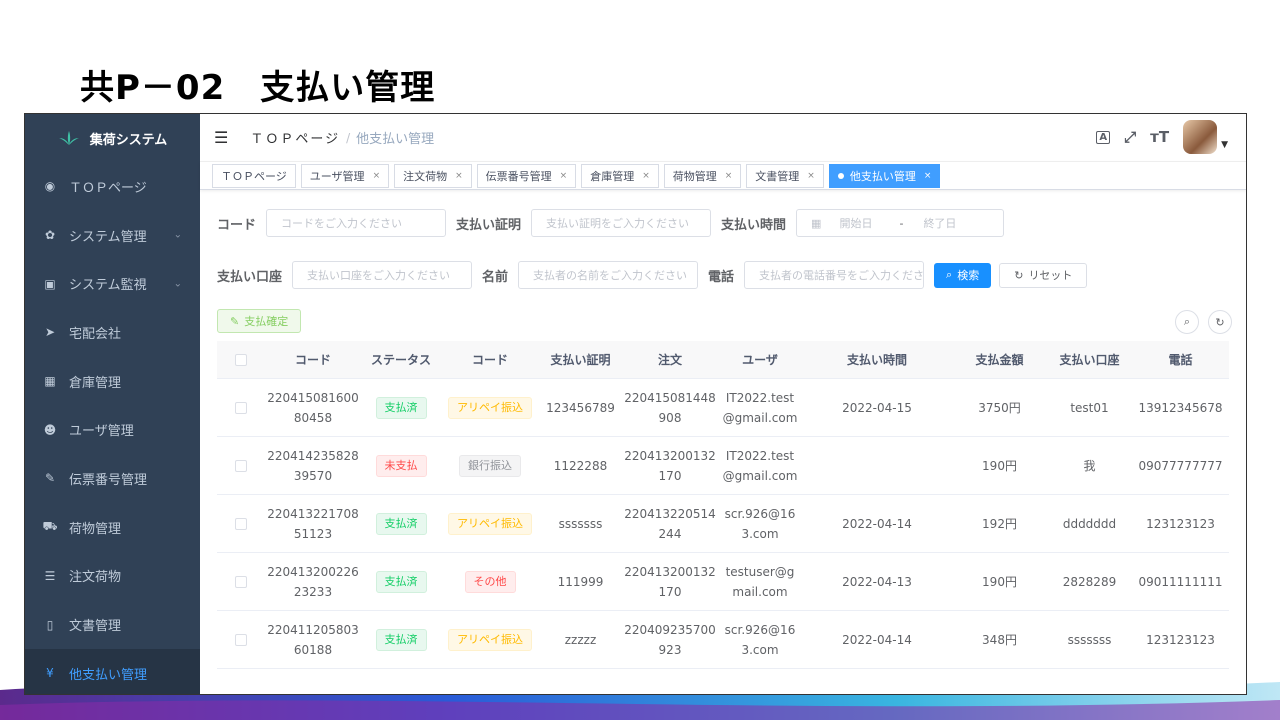  Describe the element at coordinates (95, 627) in the screenshot. I see `sidebar-item-label: 文書管理` at that location.